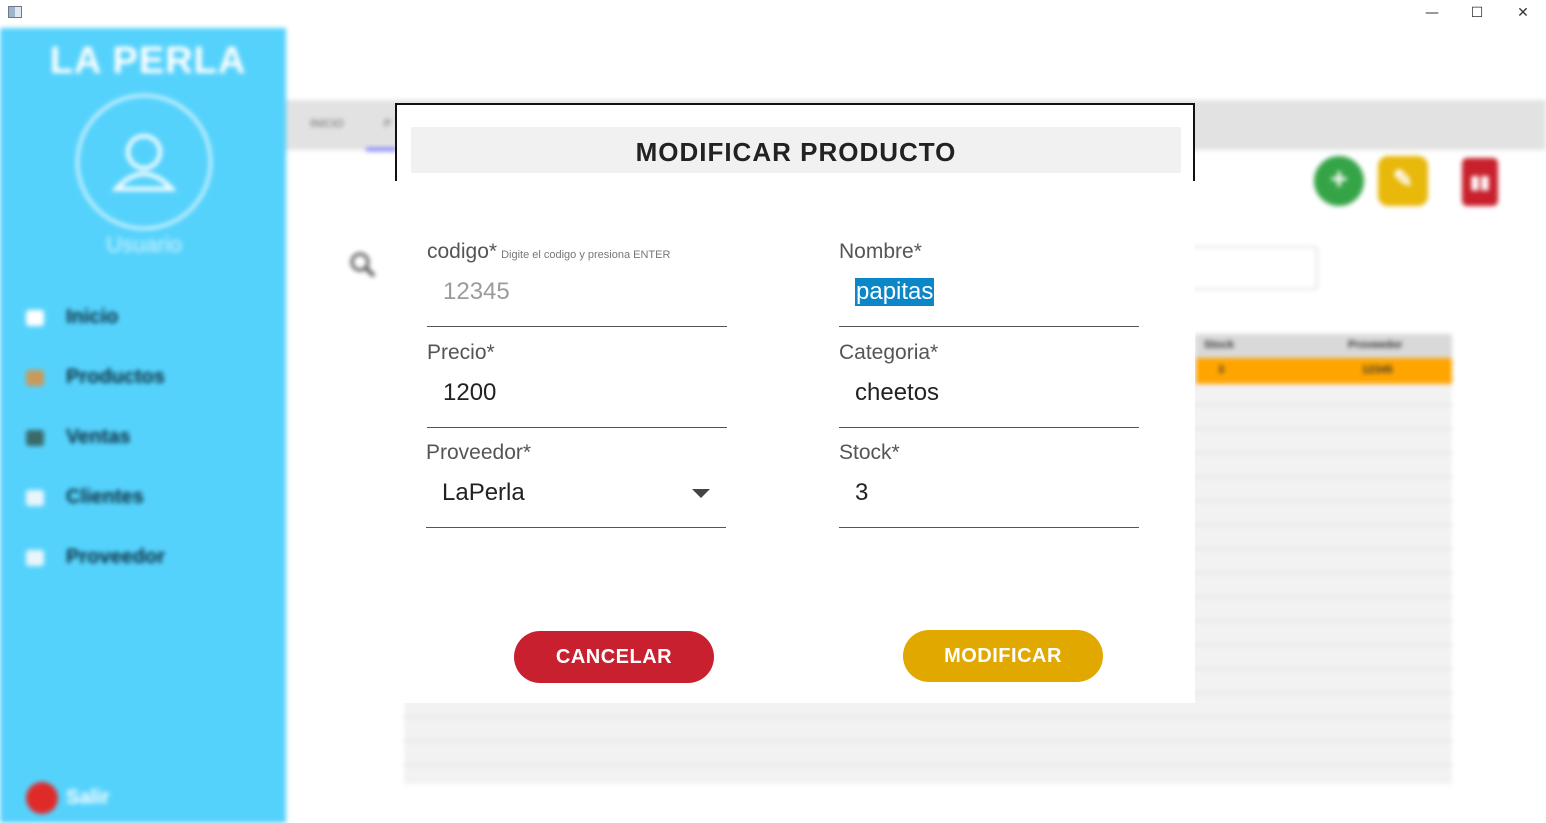 The image size is (1546, 823). Describe the element at coordinates (577, 427) in the screenshot. I see `precio-underline` at that location.